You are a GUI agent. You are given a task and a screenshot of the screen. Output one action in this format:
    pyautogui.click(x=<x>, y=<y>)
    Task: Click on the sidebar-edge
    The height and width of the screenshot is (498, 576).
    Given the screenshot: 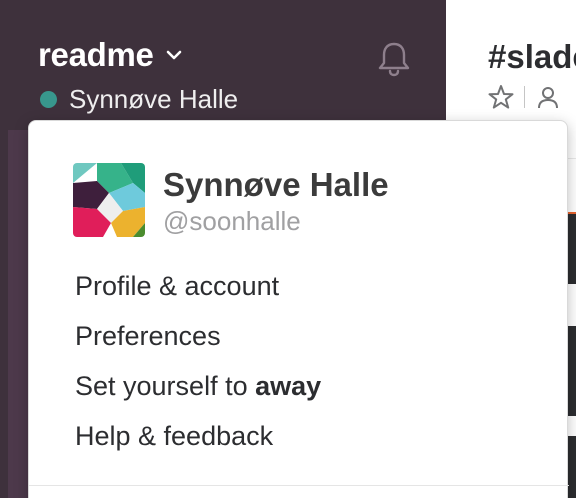 What is the action you would take?
    pyautogui.click(x=4, y=314)
    